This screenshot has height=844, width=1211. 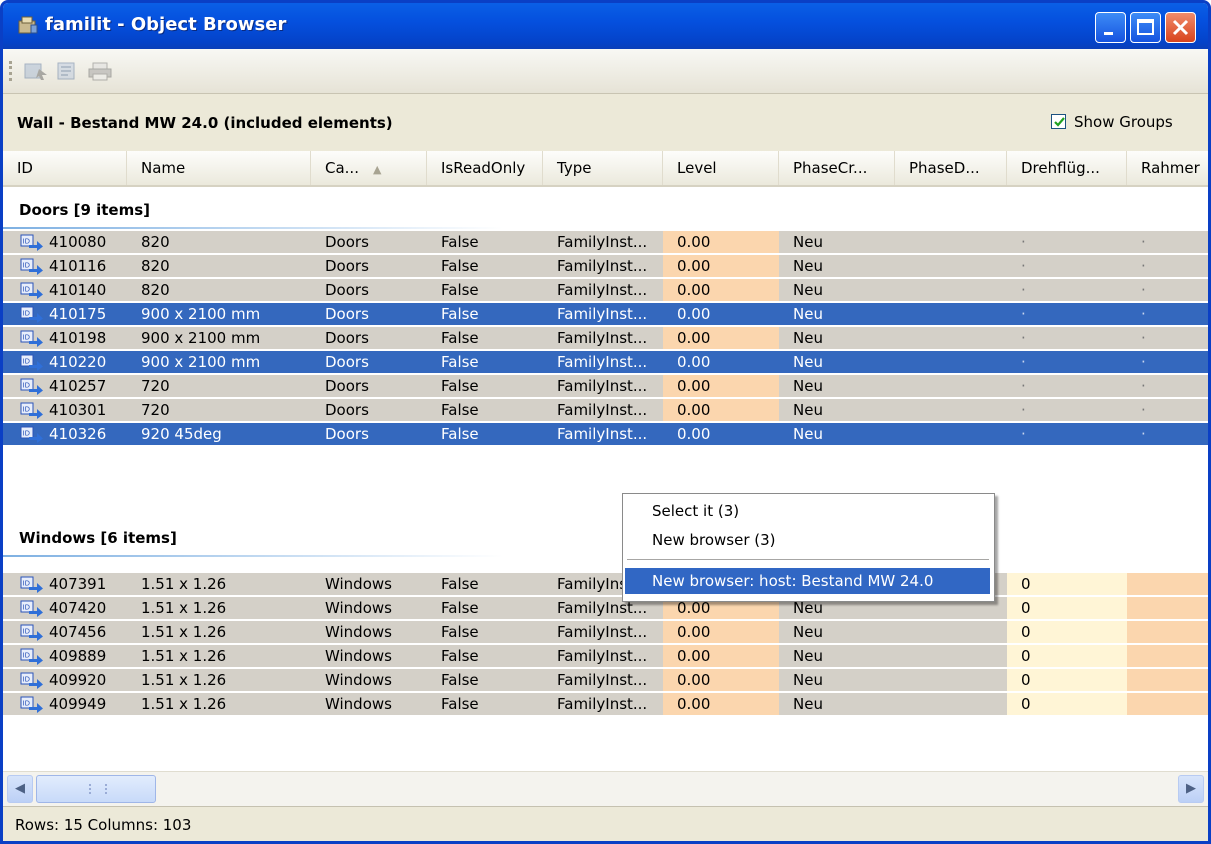 I want to click on cell-name: 820, so click(x=219, y=242).